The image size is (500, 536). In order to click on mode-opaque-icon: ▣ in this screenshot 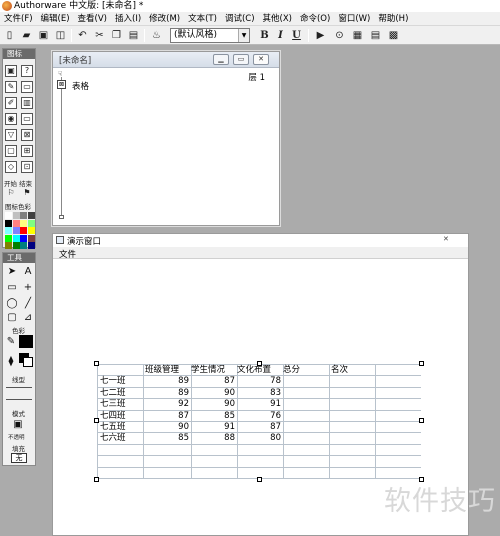, I will do `click(18, 424)`.